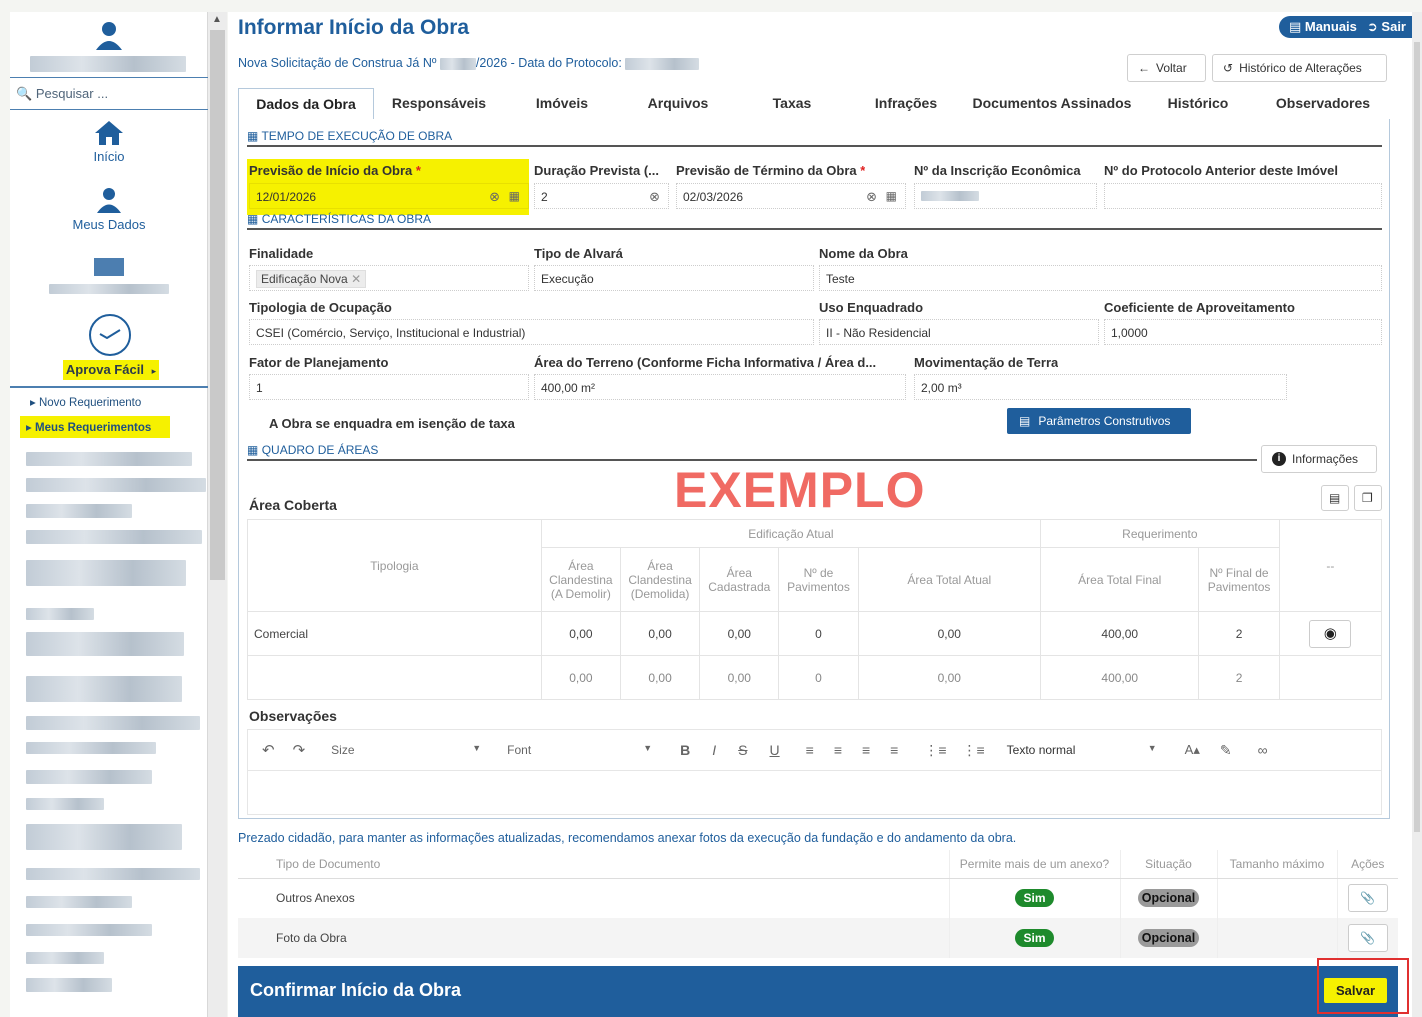 The image size is (1422, 1017). Describe the element at coordinates (109, 156) in the screenshot. I see `sidebar-item-label: Início` at that location.